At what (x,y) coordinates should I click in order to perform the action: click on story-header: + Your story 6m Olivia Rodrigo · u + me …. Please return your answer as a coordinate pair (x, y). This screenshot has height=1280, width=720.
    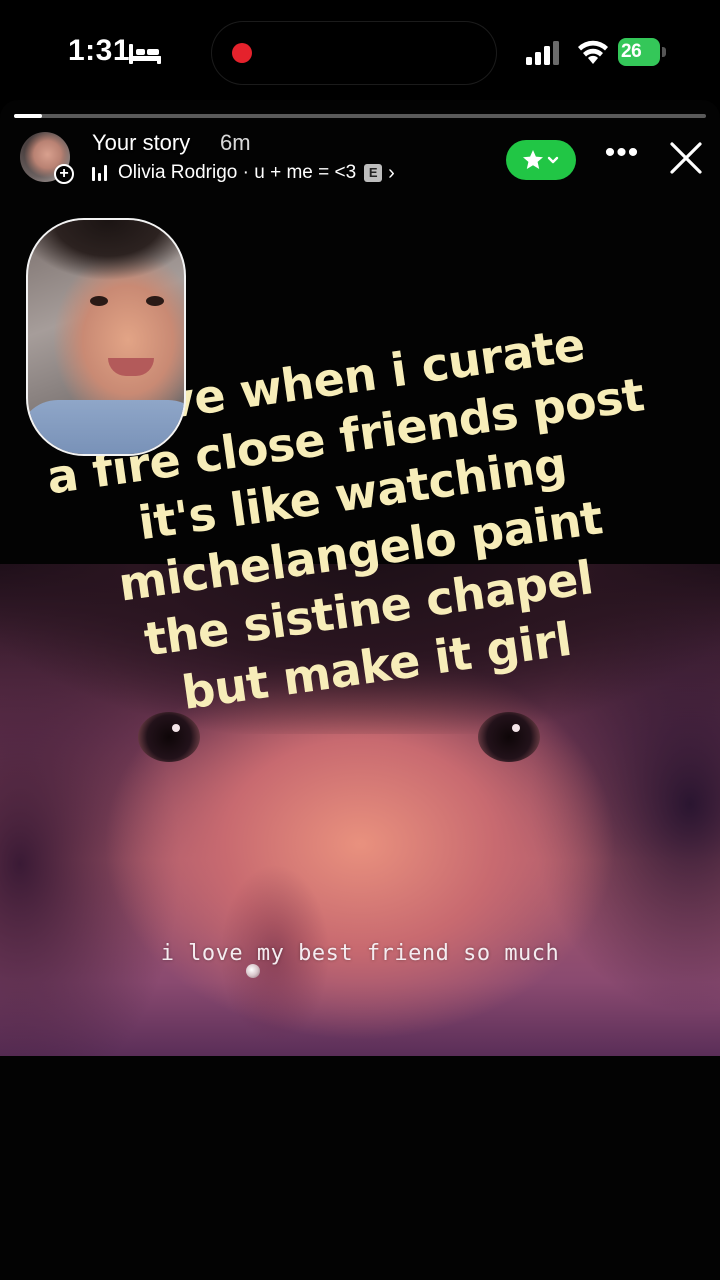
    Looking at the image, I should click on (360, 164).